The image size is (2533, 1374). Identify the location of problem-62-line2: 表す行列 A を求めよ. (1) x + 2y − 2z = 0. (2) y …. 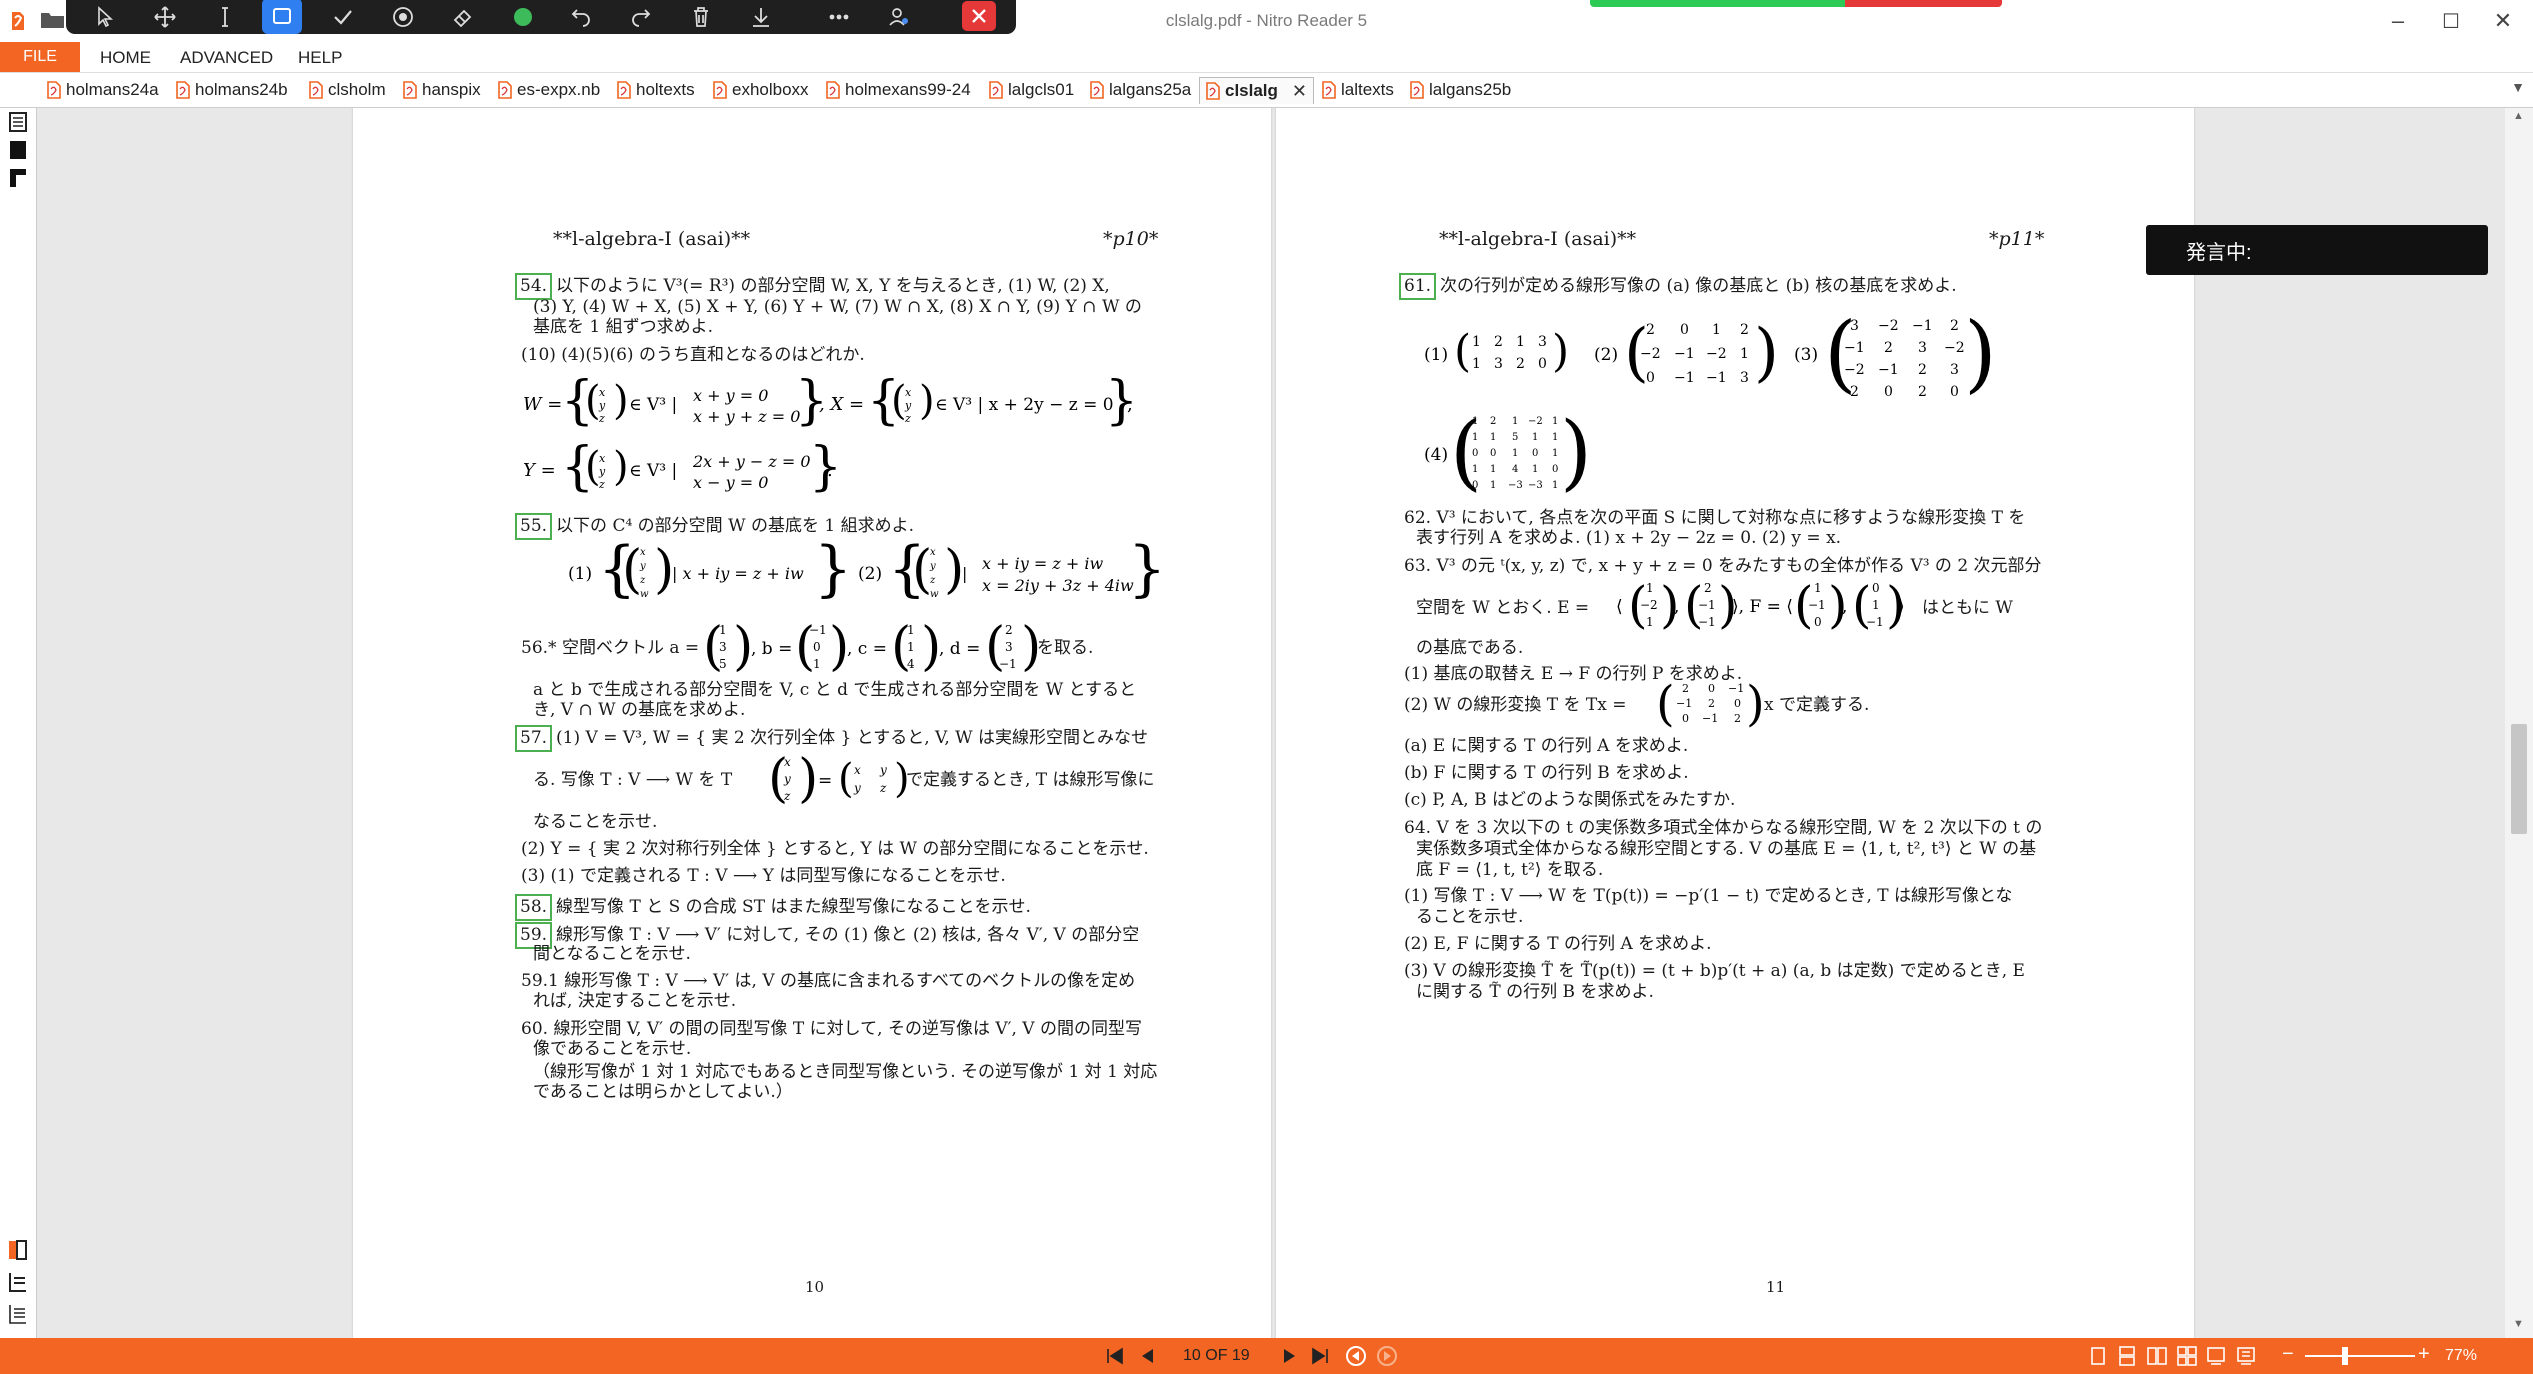
(1629, 538).